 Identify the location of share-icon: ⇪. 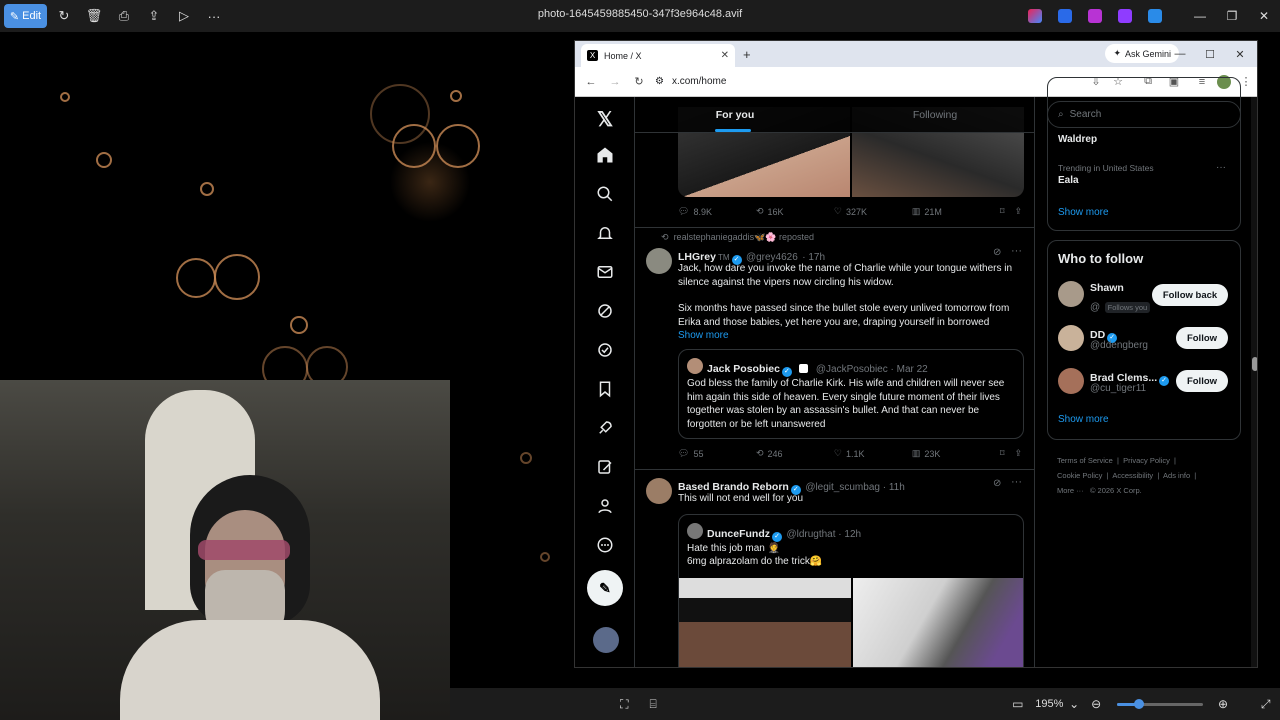
(154, 16).